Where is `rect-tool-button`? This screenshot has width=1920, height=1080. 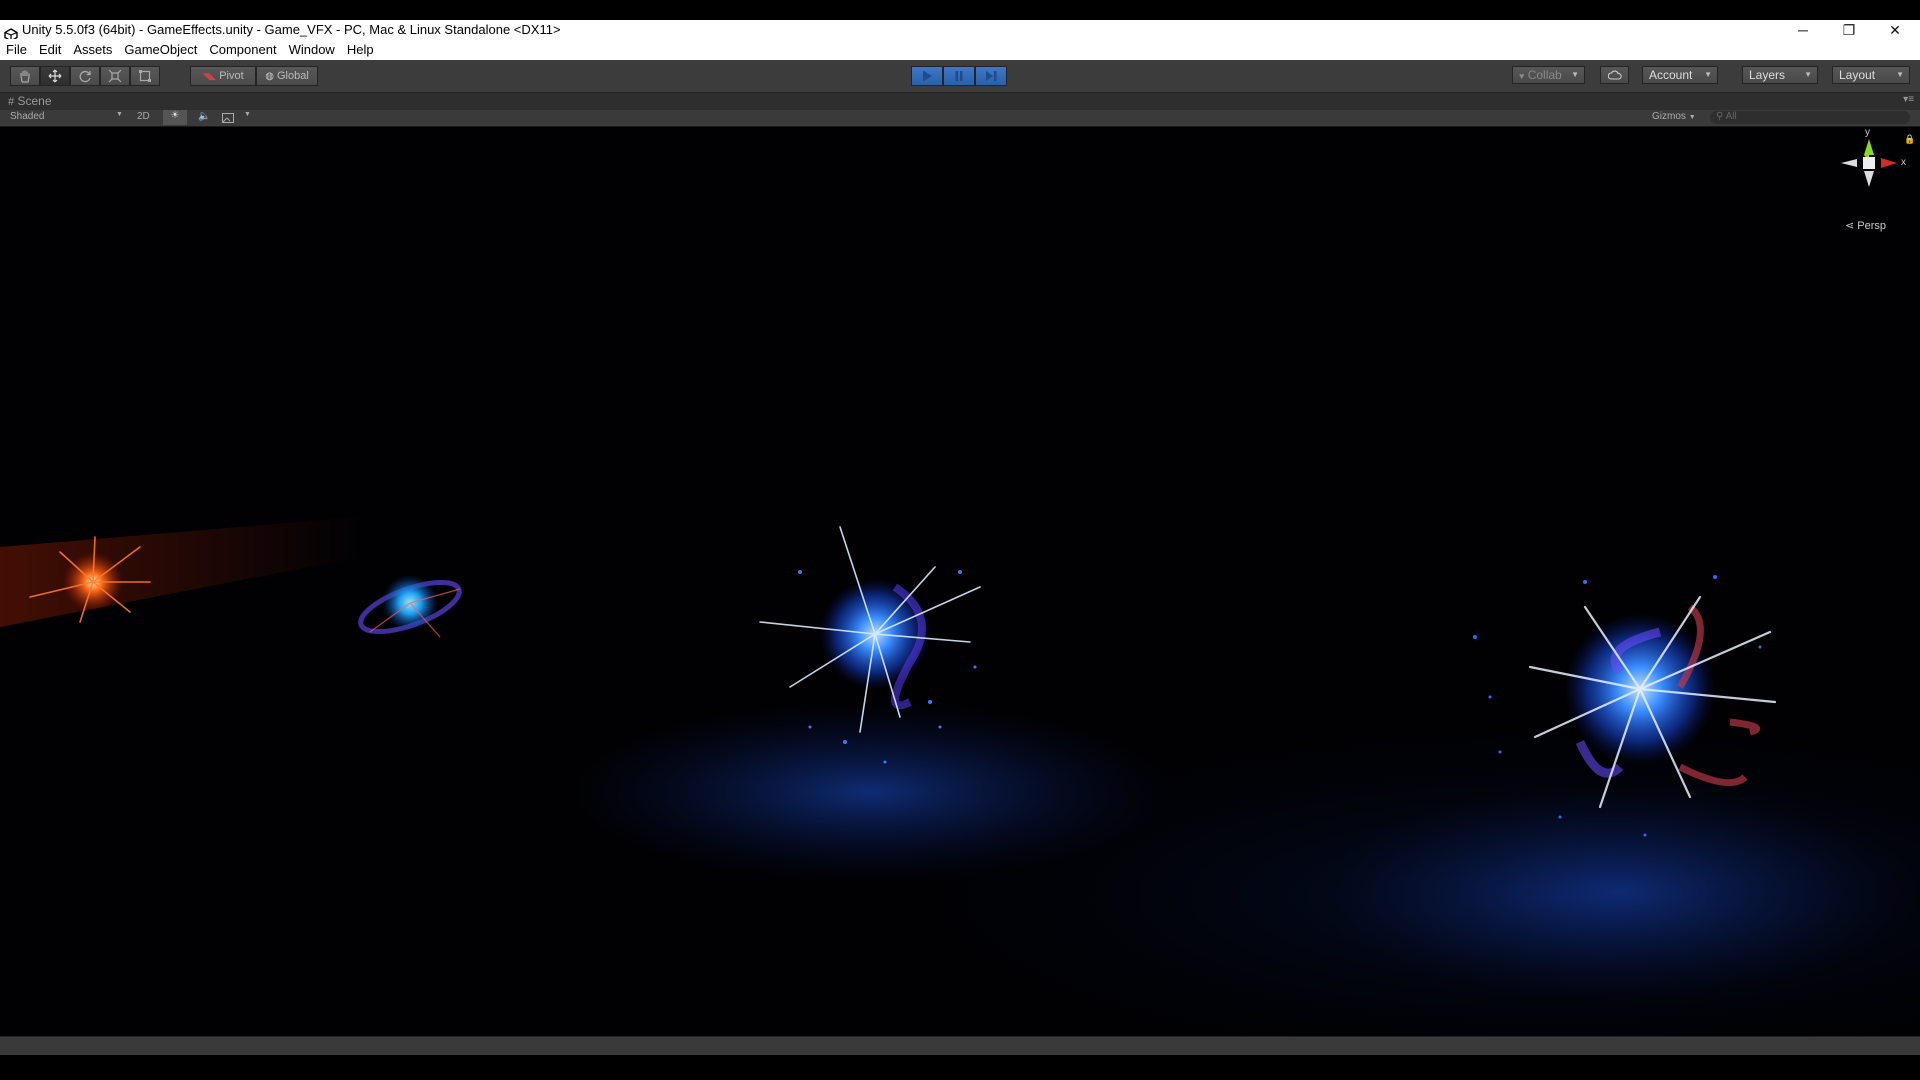 rect-tool-button is located at coordinates (145, 76).